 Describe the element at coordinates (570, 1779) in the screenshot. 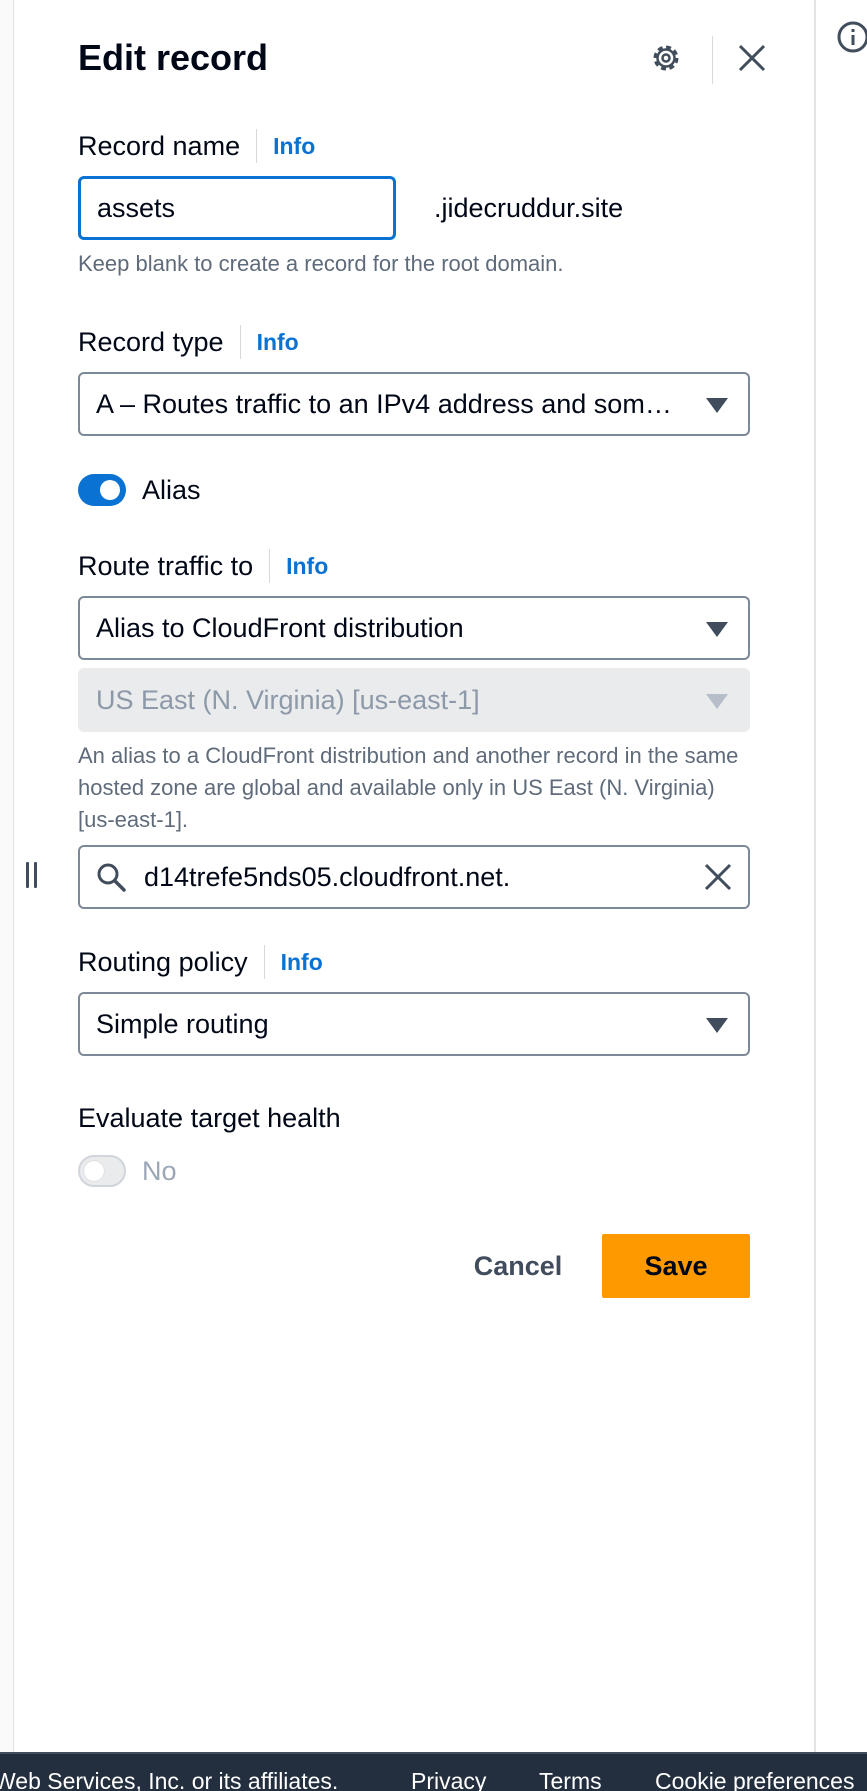

I see `footer-terms-link: Terms` at that location.